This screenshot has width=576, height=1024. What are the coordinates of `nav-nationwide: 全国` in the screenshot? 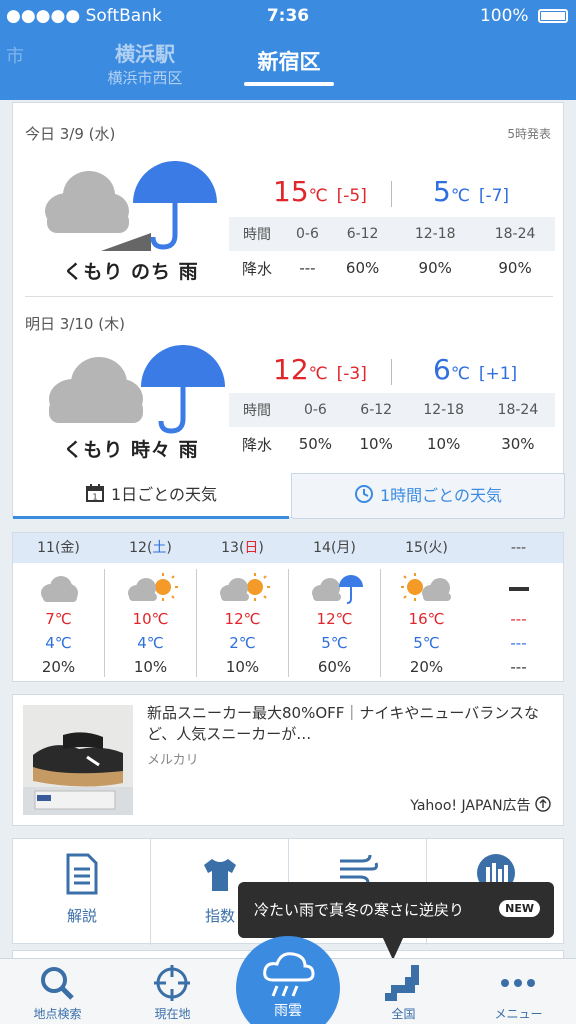 It's located at (403, 991).